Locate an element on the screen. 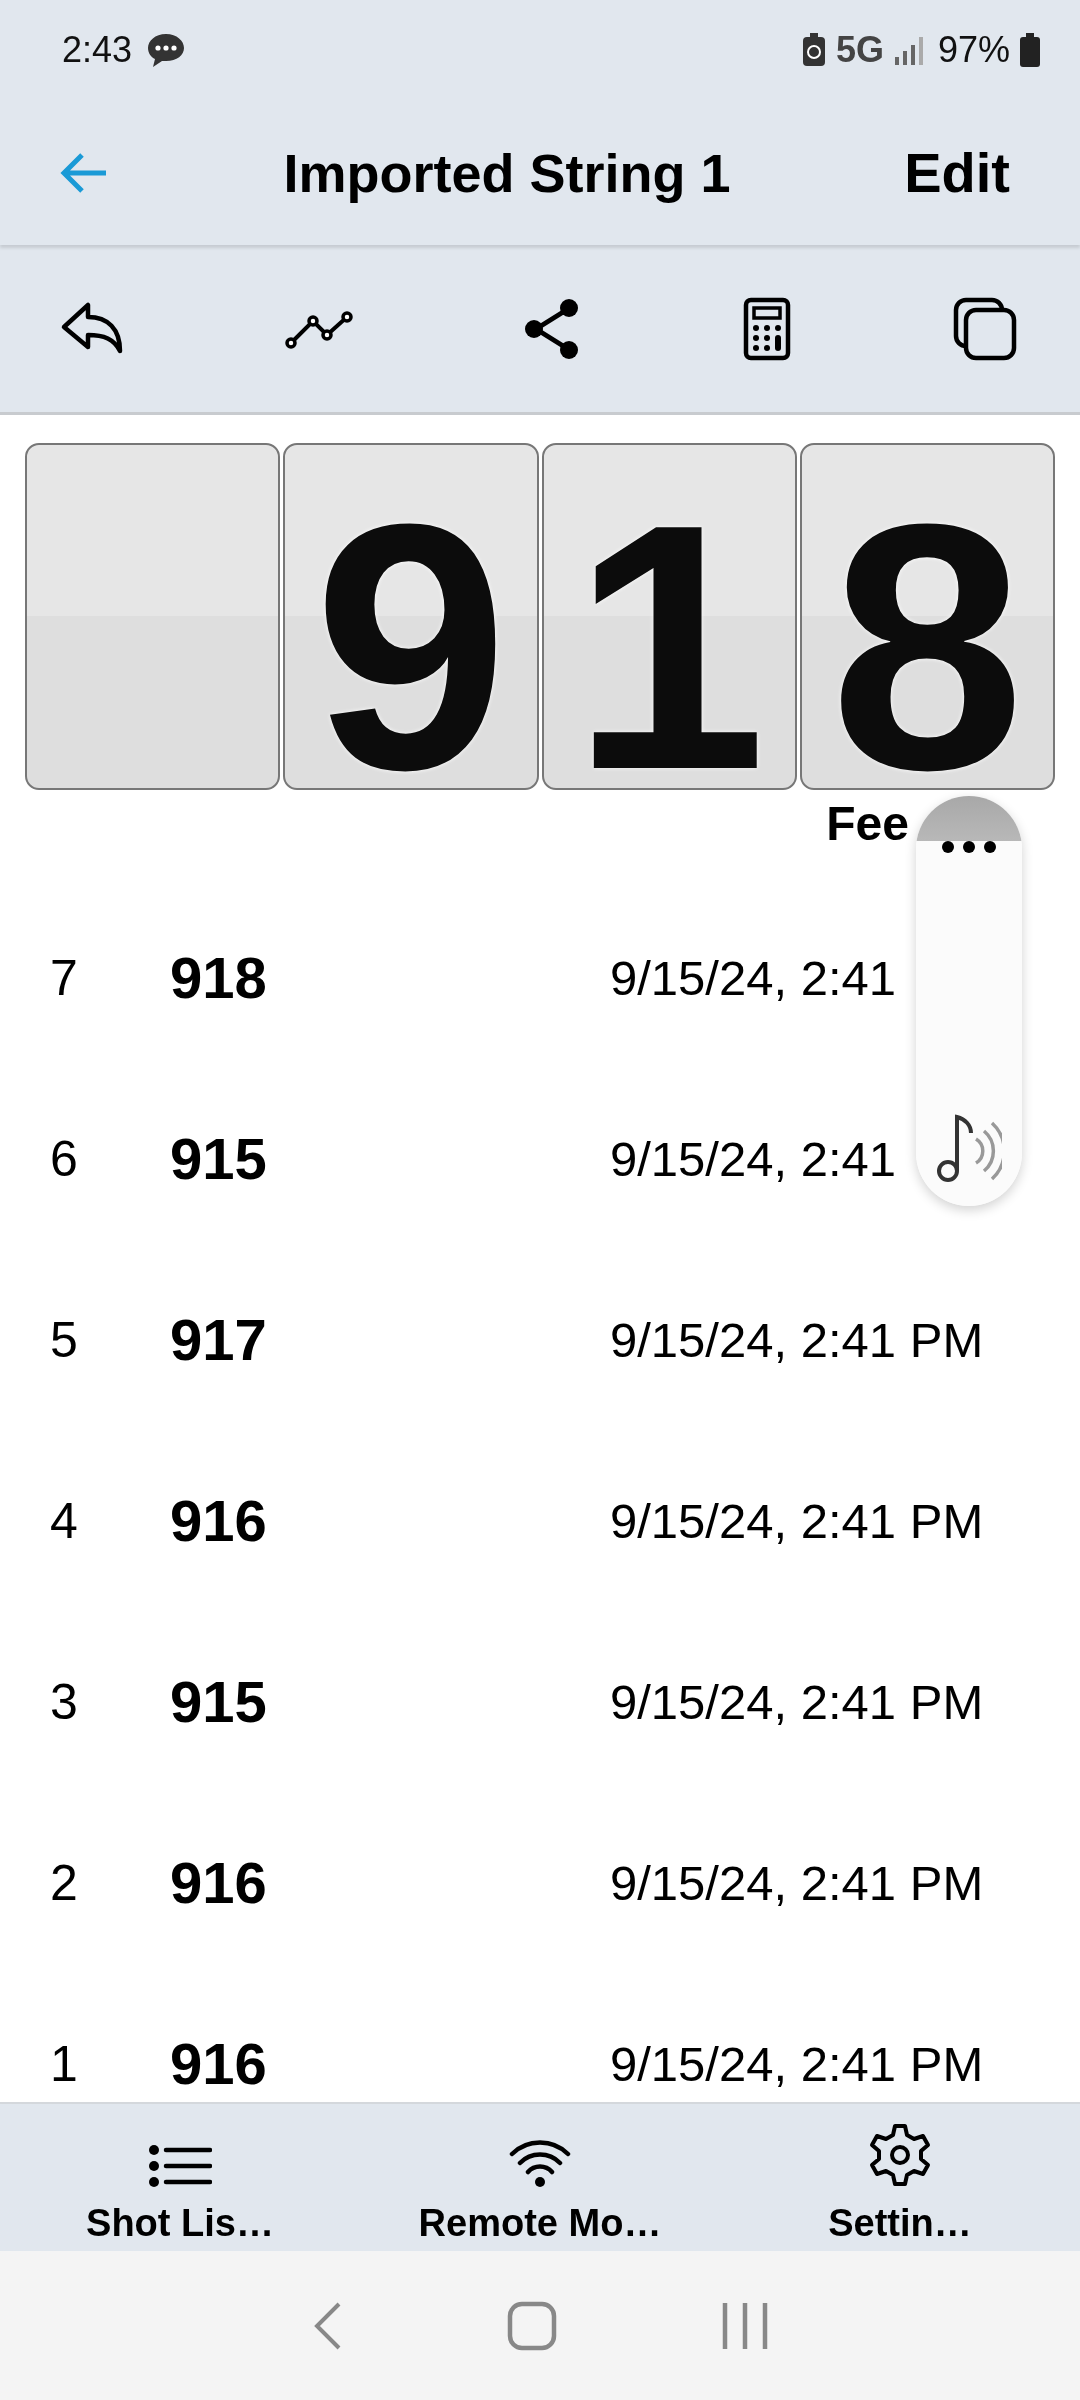  recent-apps-icon is located at coordinates (744, 2325).